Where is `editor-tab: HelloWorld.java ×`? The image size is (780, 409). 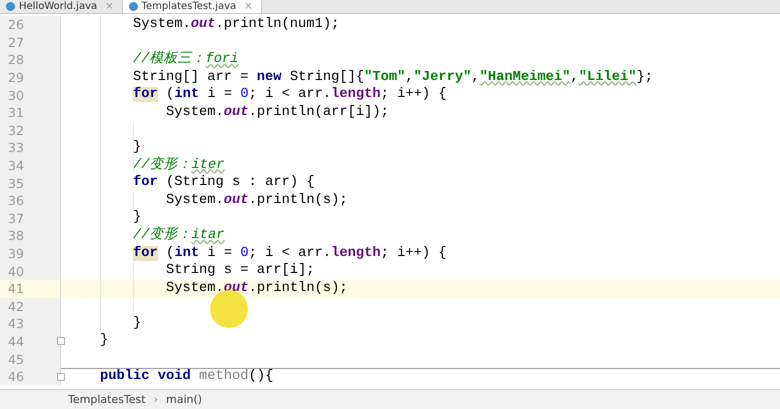
editor-tab: HelloWorld.java × is located at coordinates (61, 6).